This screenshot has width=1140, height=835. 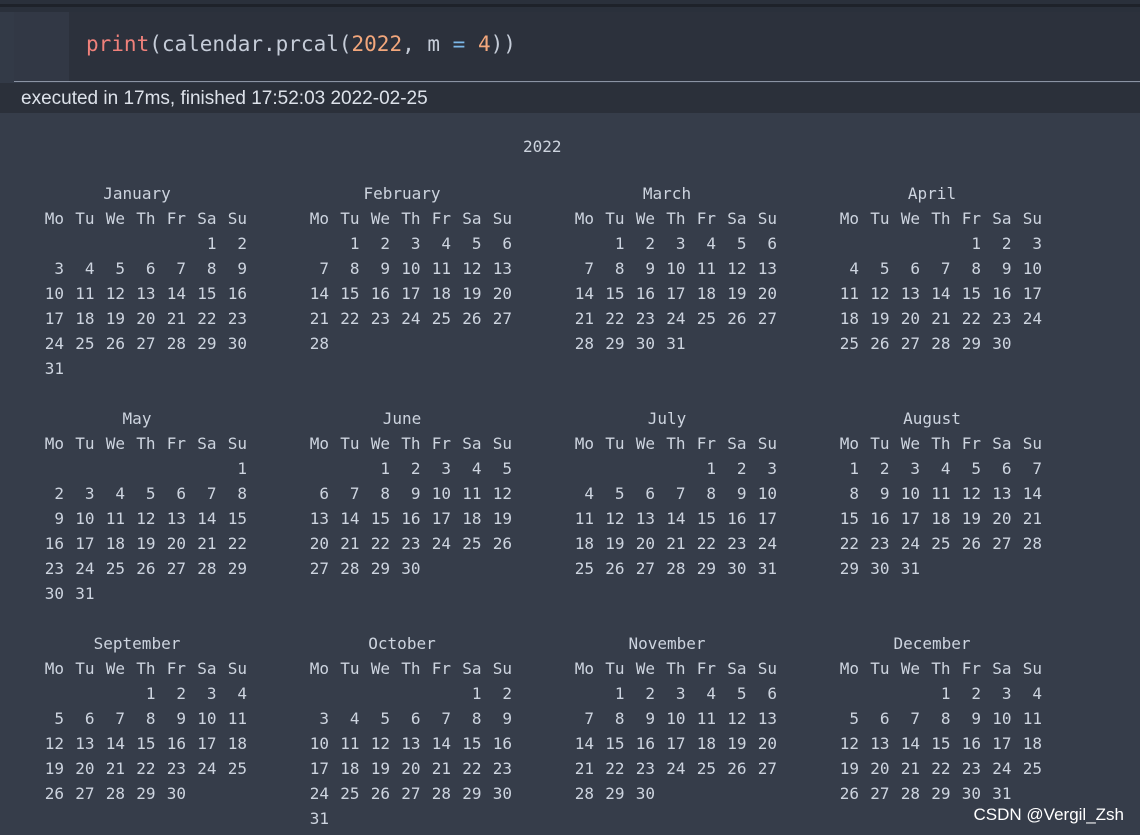 What do you see at coordinates (1048, 814) in the screenshot?
I see `watermark: CSDN @Vergil_Zsh` at bounding box center [1048, 814].